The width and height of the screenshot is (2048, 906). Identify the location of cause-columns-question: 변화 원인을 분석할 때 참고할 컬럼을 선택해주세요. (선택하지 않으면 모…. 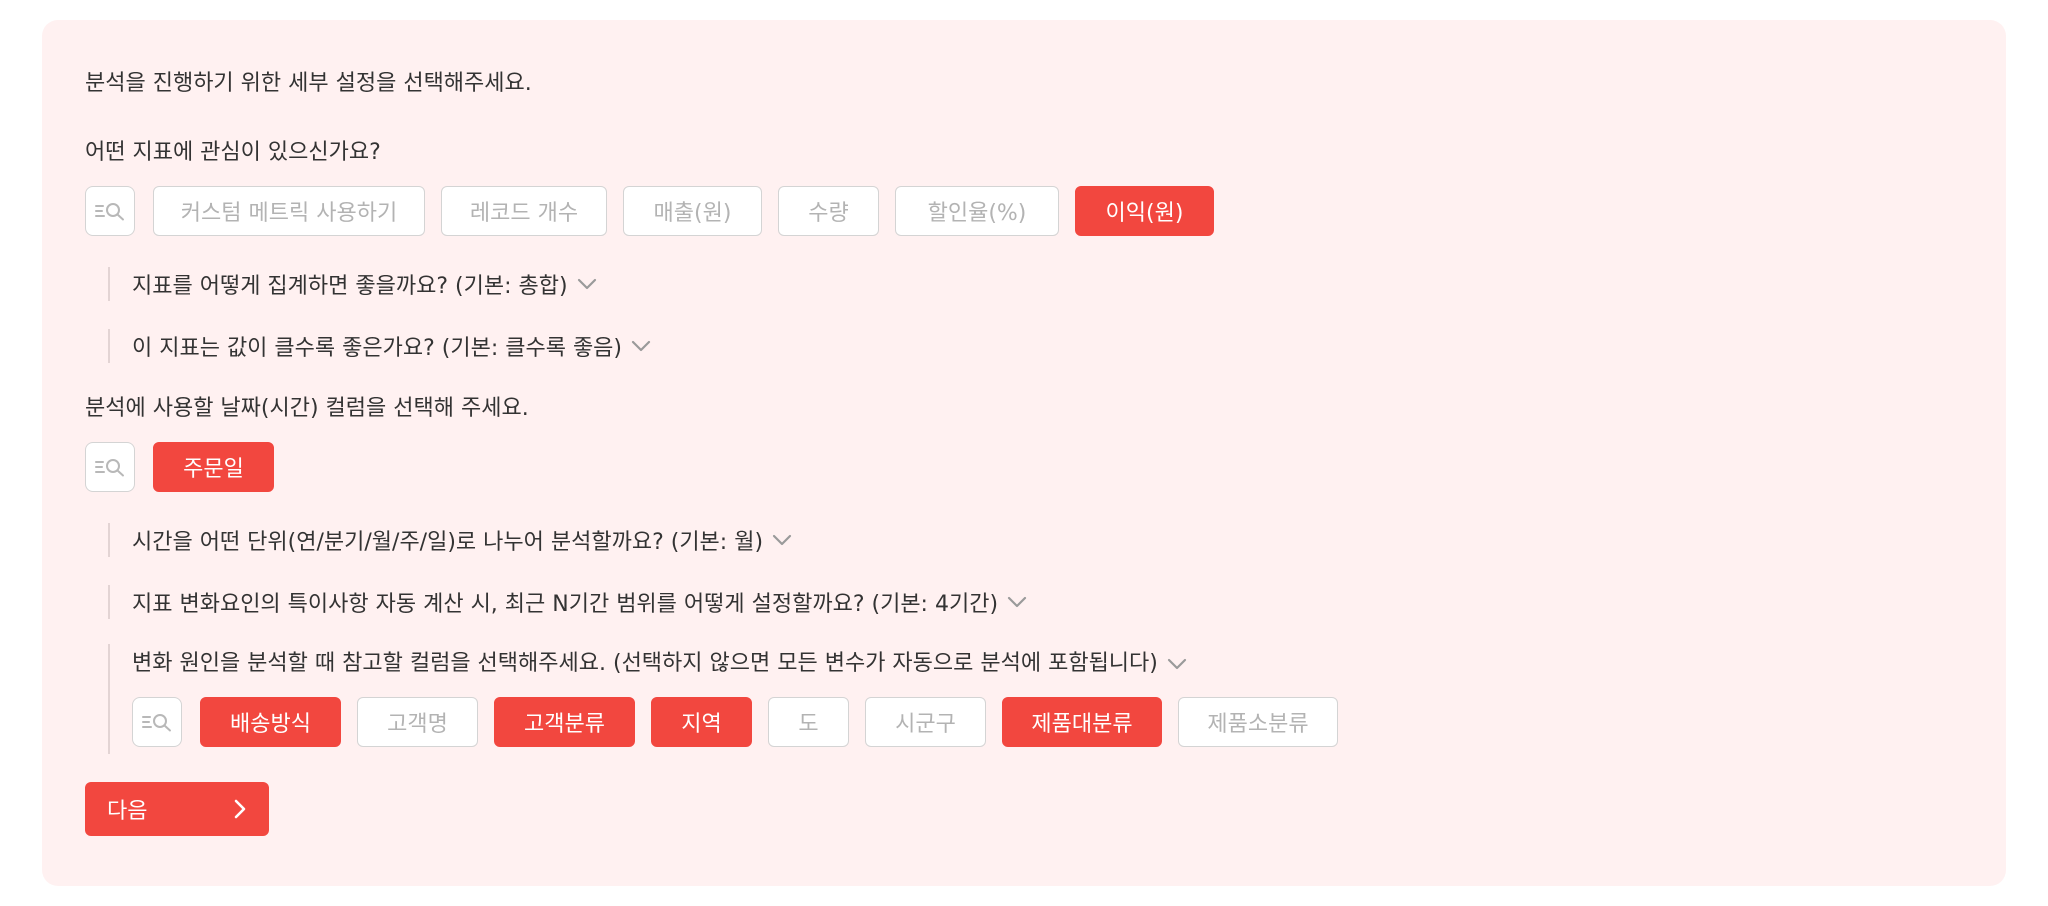
(645, 663).